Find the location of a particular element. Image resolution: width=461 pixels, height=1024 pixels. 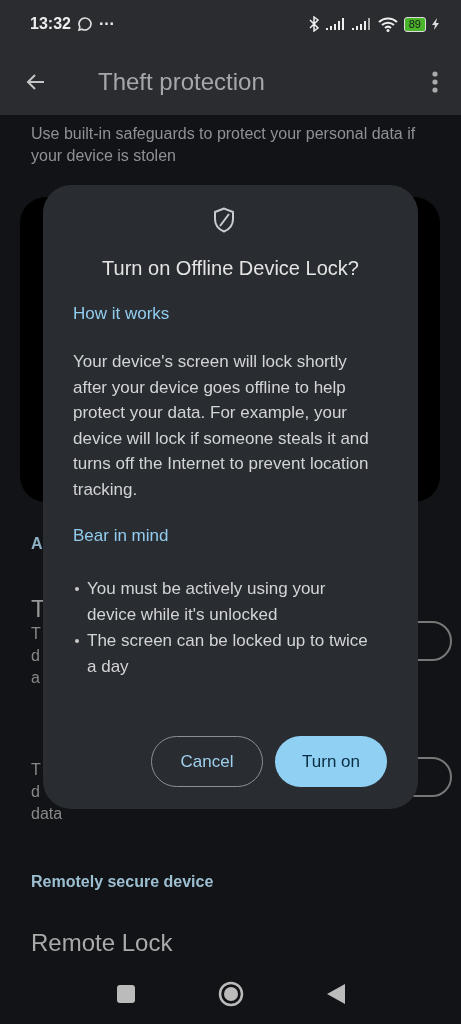

section-heading: Bear in mind is located at coordinates (121, 536).